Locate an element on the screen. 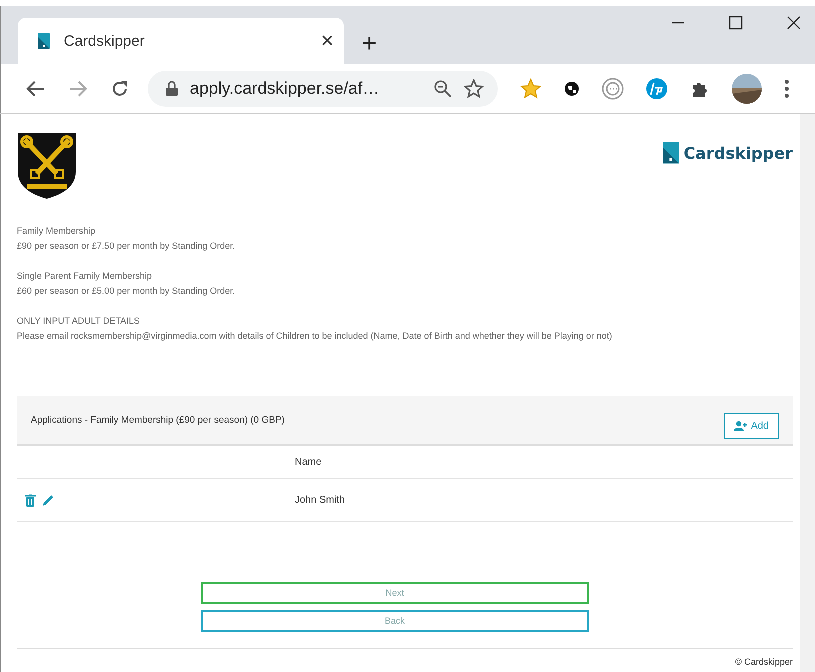 This screenshot has width=815, height=672. info-title: Single Parent Family Membership is located at coordinates (85, 276).